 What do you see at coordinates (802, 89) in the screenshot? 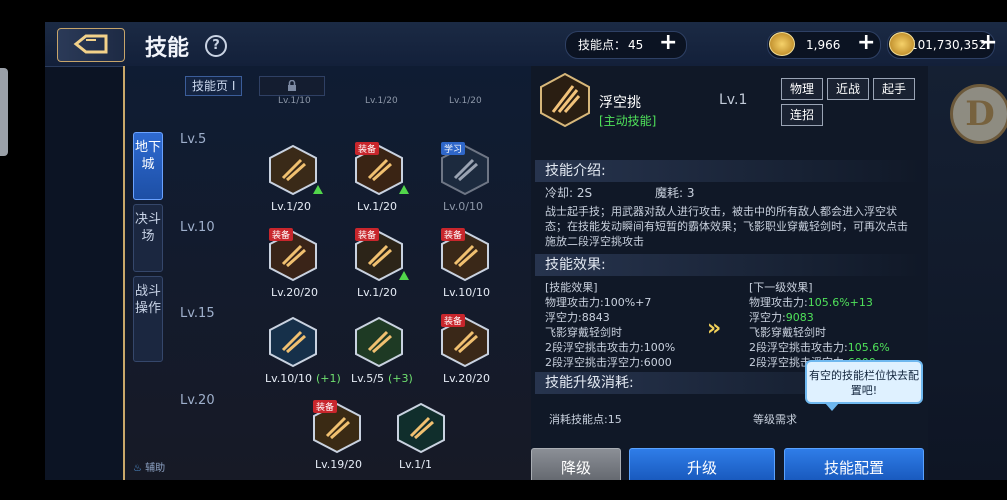
I see `chip-physical: 物理` at bounding box center [802, 89].